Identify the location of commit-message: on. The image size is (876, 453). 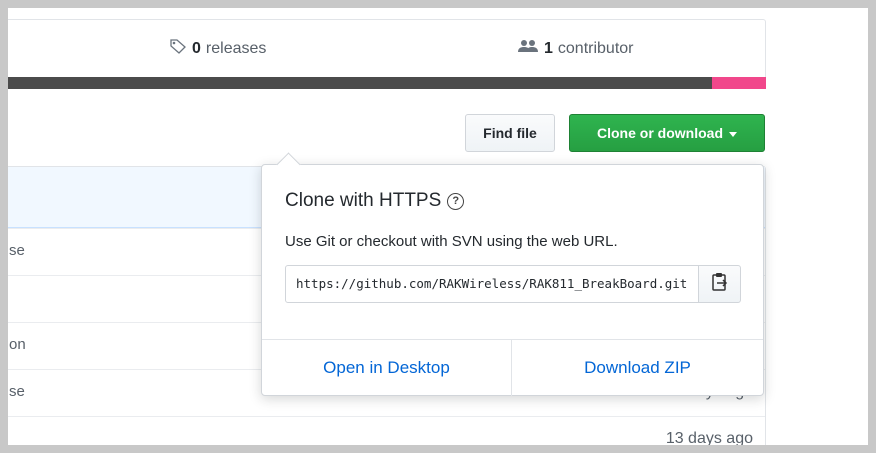
(17, 344).